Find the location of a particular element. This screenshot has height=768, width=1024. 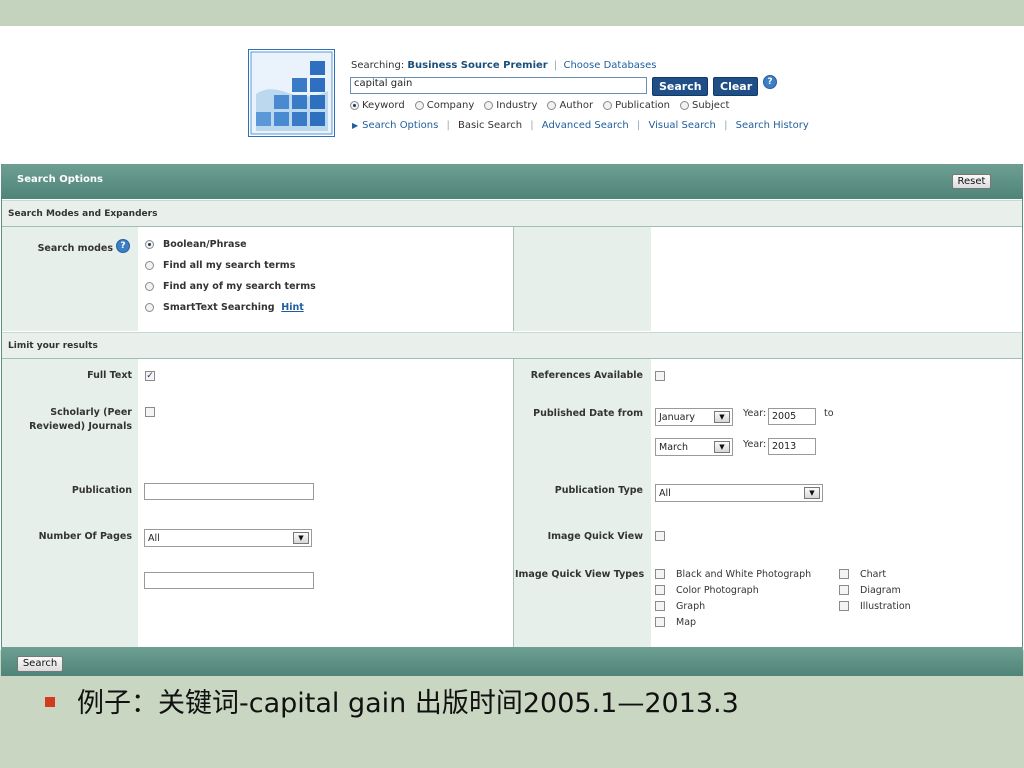

image-quick-view-label: Image Quick View is located at coordinates (595, 536).